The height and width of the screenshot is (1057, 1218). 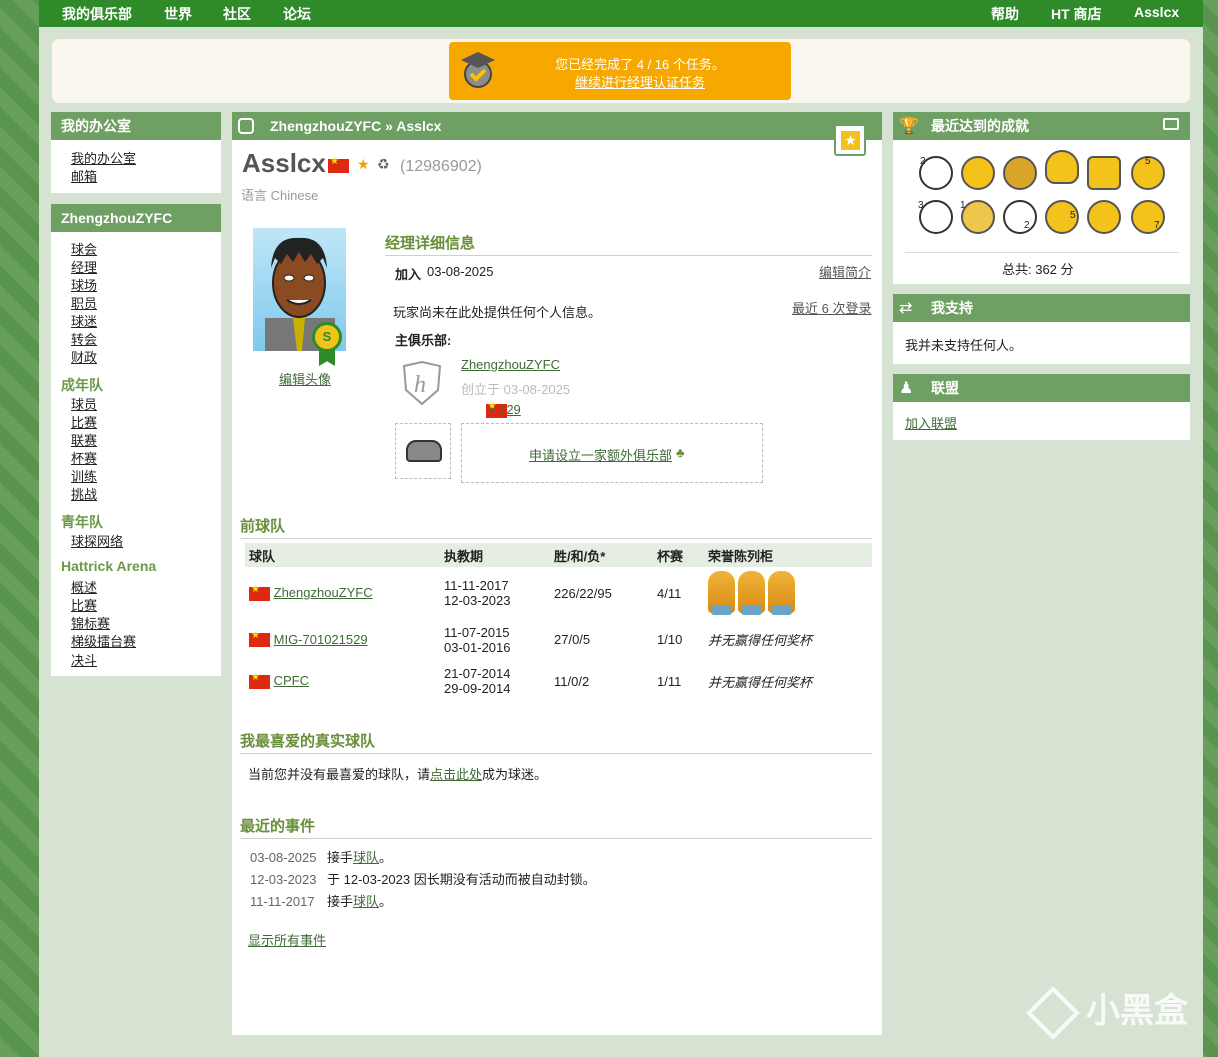 What do you see at coordinates (461, 879) in the screenshot?
I see `event-text: 于 12-03-2023 因长期没有活动而被自动封锁。` at bounding box center [461, 879].